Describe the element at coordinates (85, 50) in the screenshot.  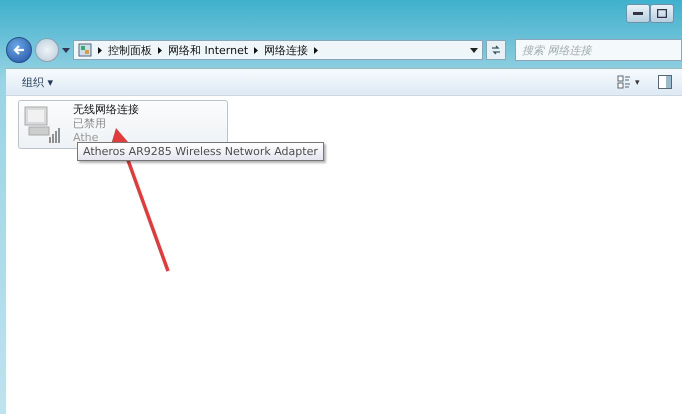
I see `control-panel-icon` at that location.